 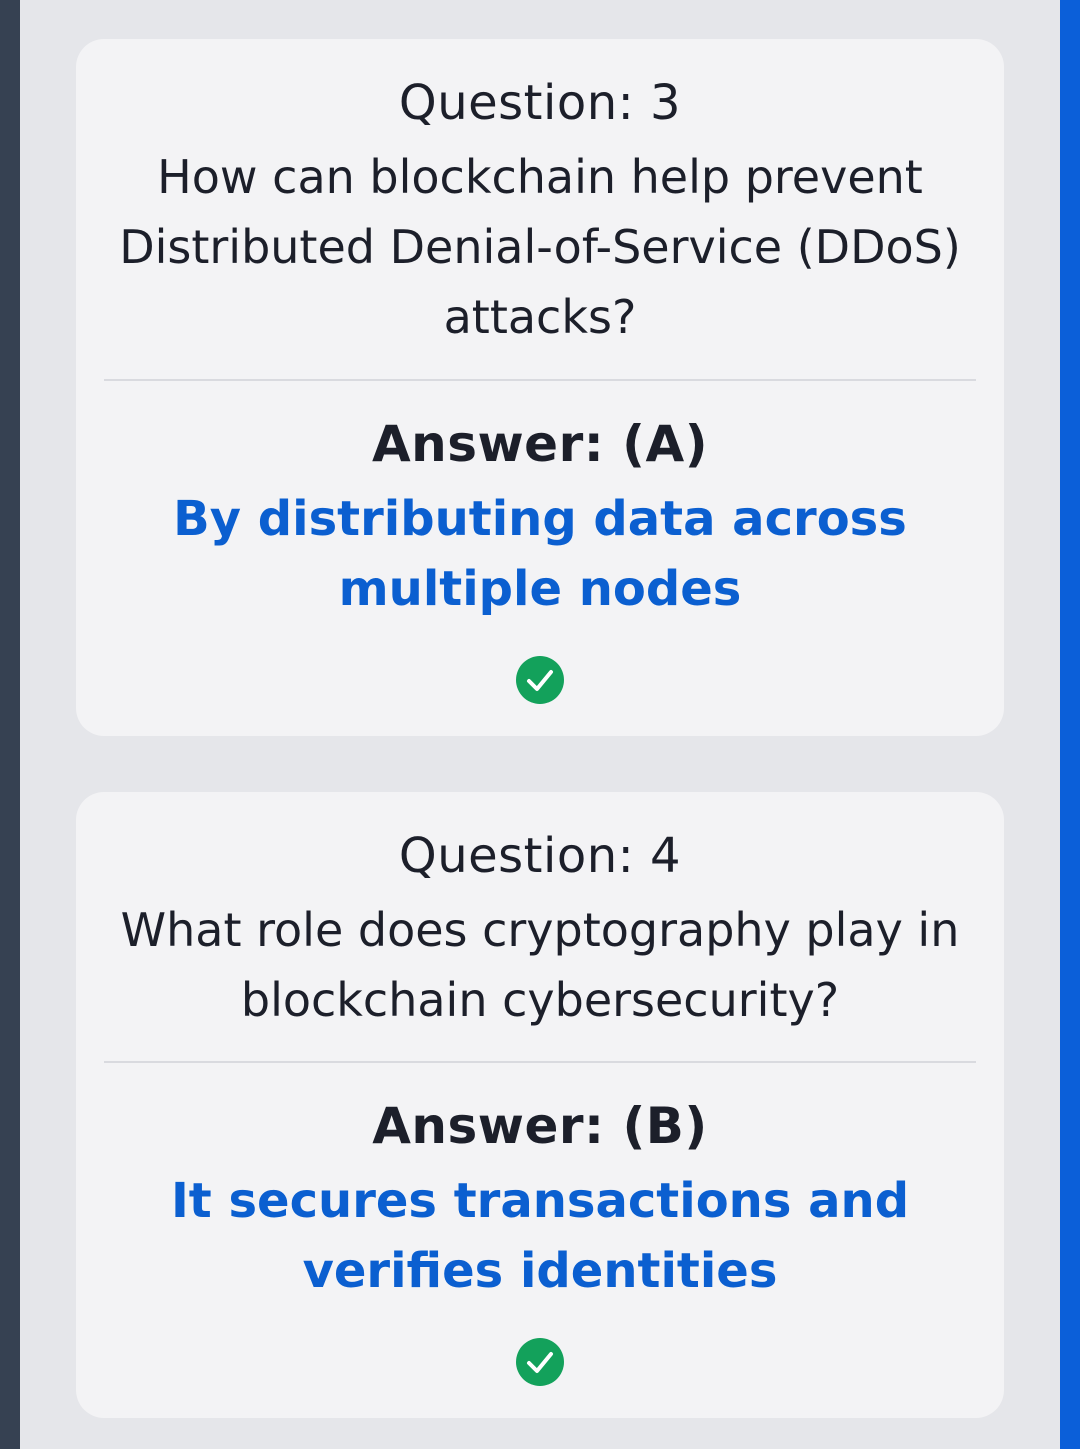 I want to click on answer-label: Answer: (B), so click(x=540, y=1126).